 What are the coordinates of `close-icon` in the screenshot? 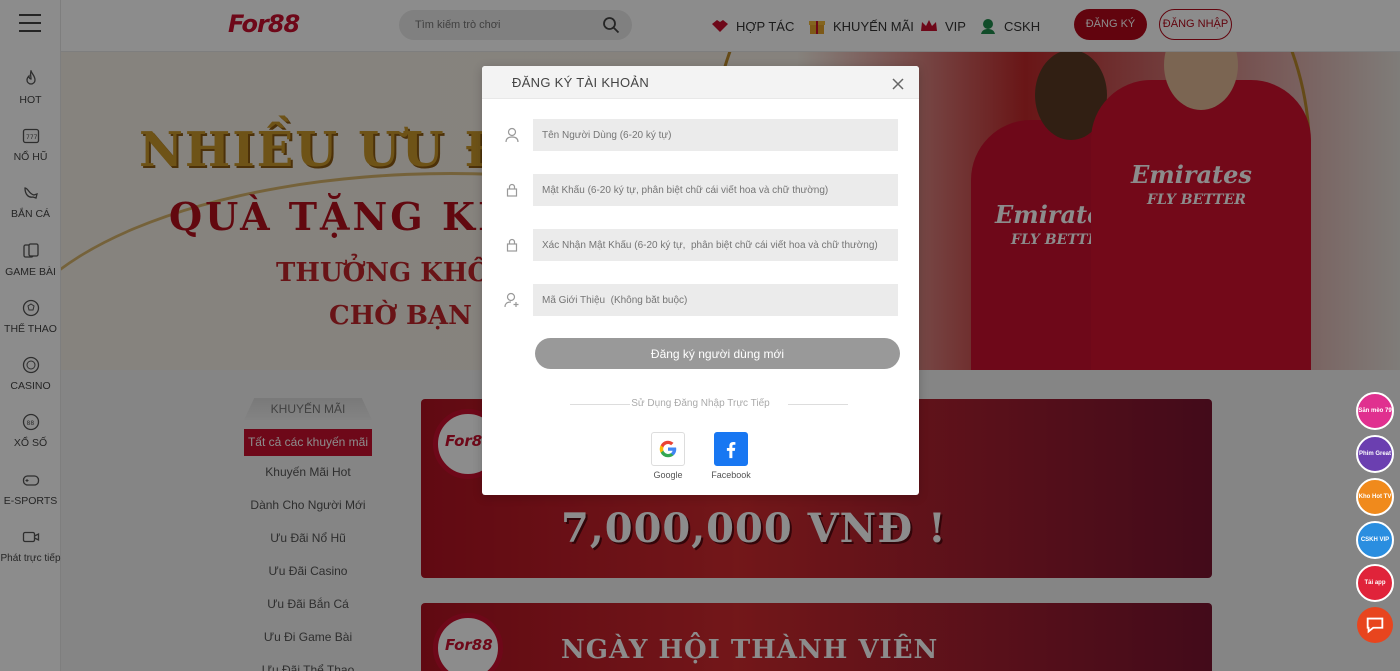 It's located at (898, 84).